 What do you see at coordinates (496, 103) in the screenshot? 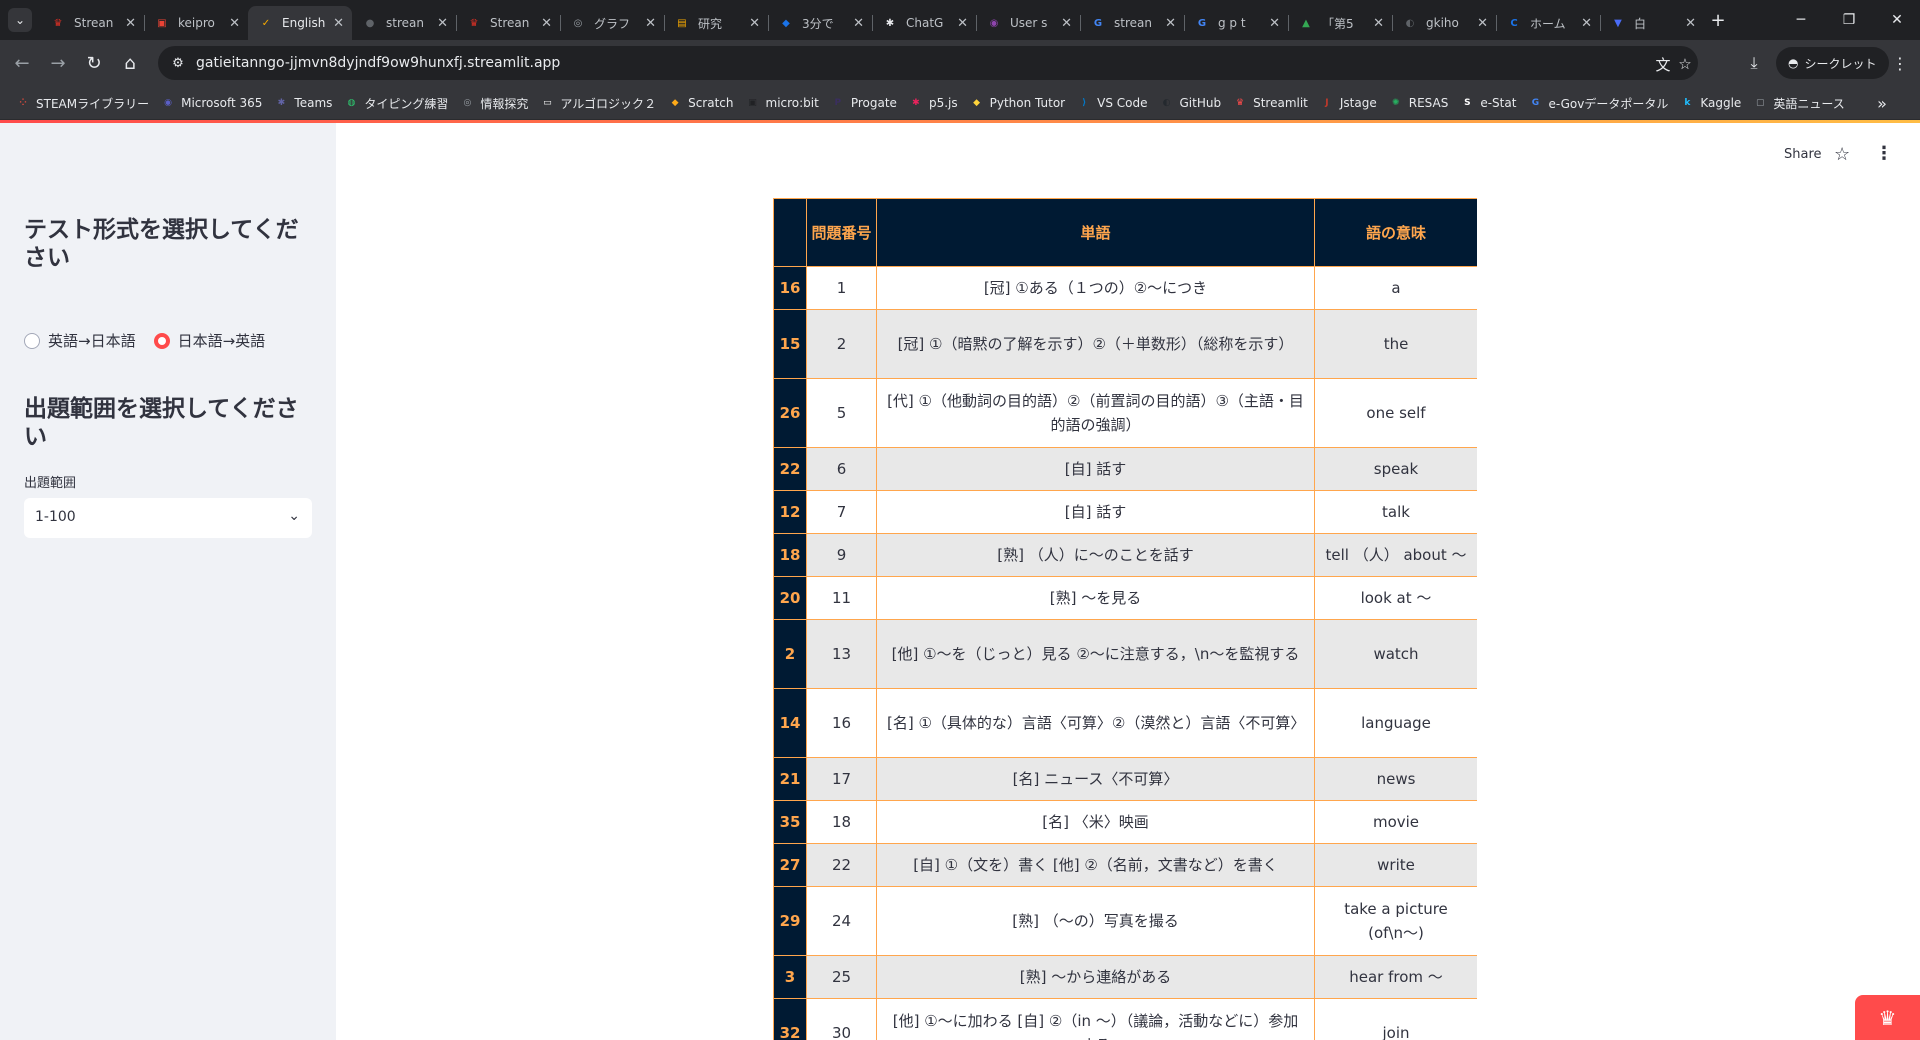
I see `bookmark-item: ◎ 情報探究` at bounding box center [496, 103].